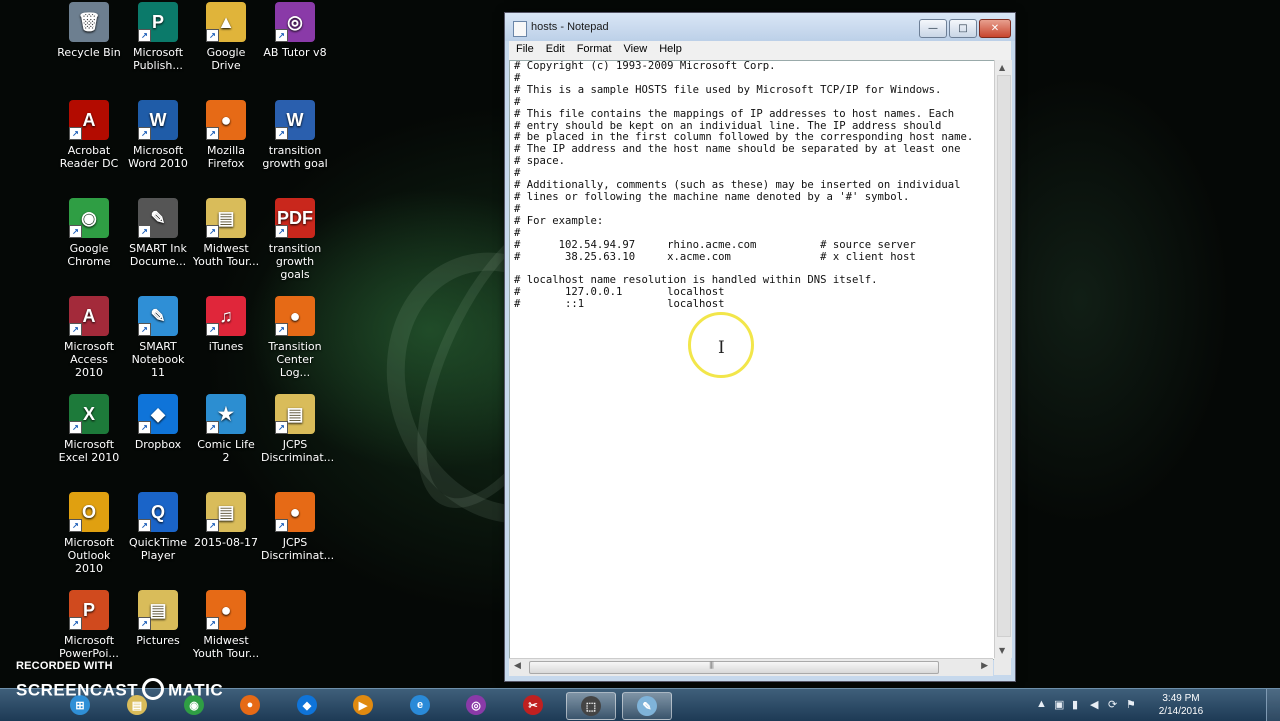  Describe the element at coordinates (593, 48) in the screenshot. I see `menu-format: Format` at that location.